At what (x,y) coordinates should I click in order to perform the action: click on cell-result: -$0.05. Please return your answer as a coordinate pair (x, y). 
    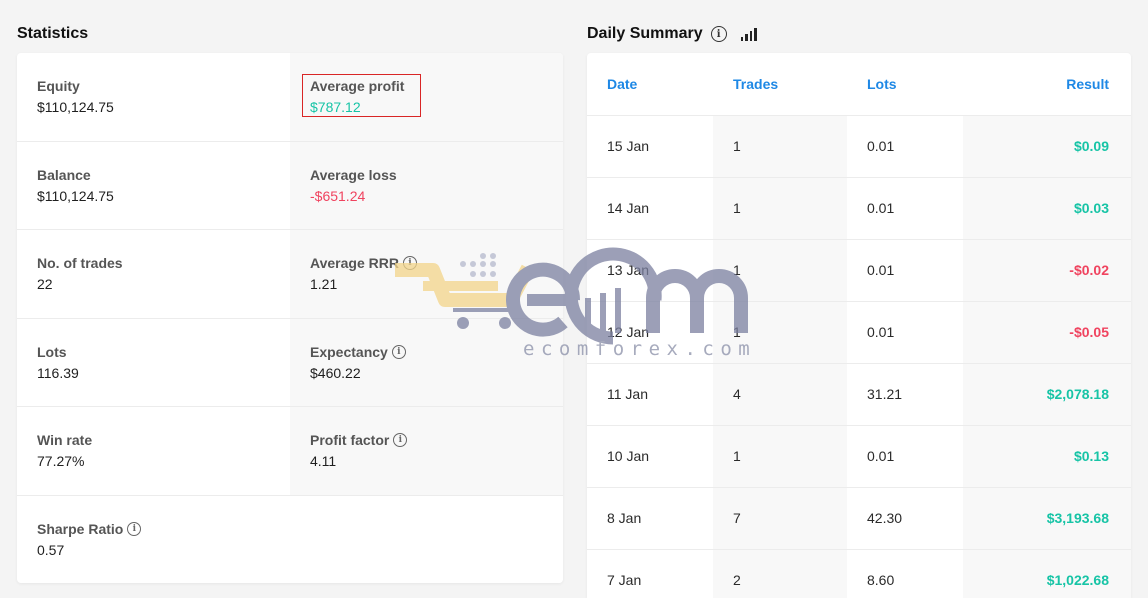
    Looking at the image, I should click on (1047, 332).